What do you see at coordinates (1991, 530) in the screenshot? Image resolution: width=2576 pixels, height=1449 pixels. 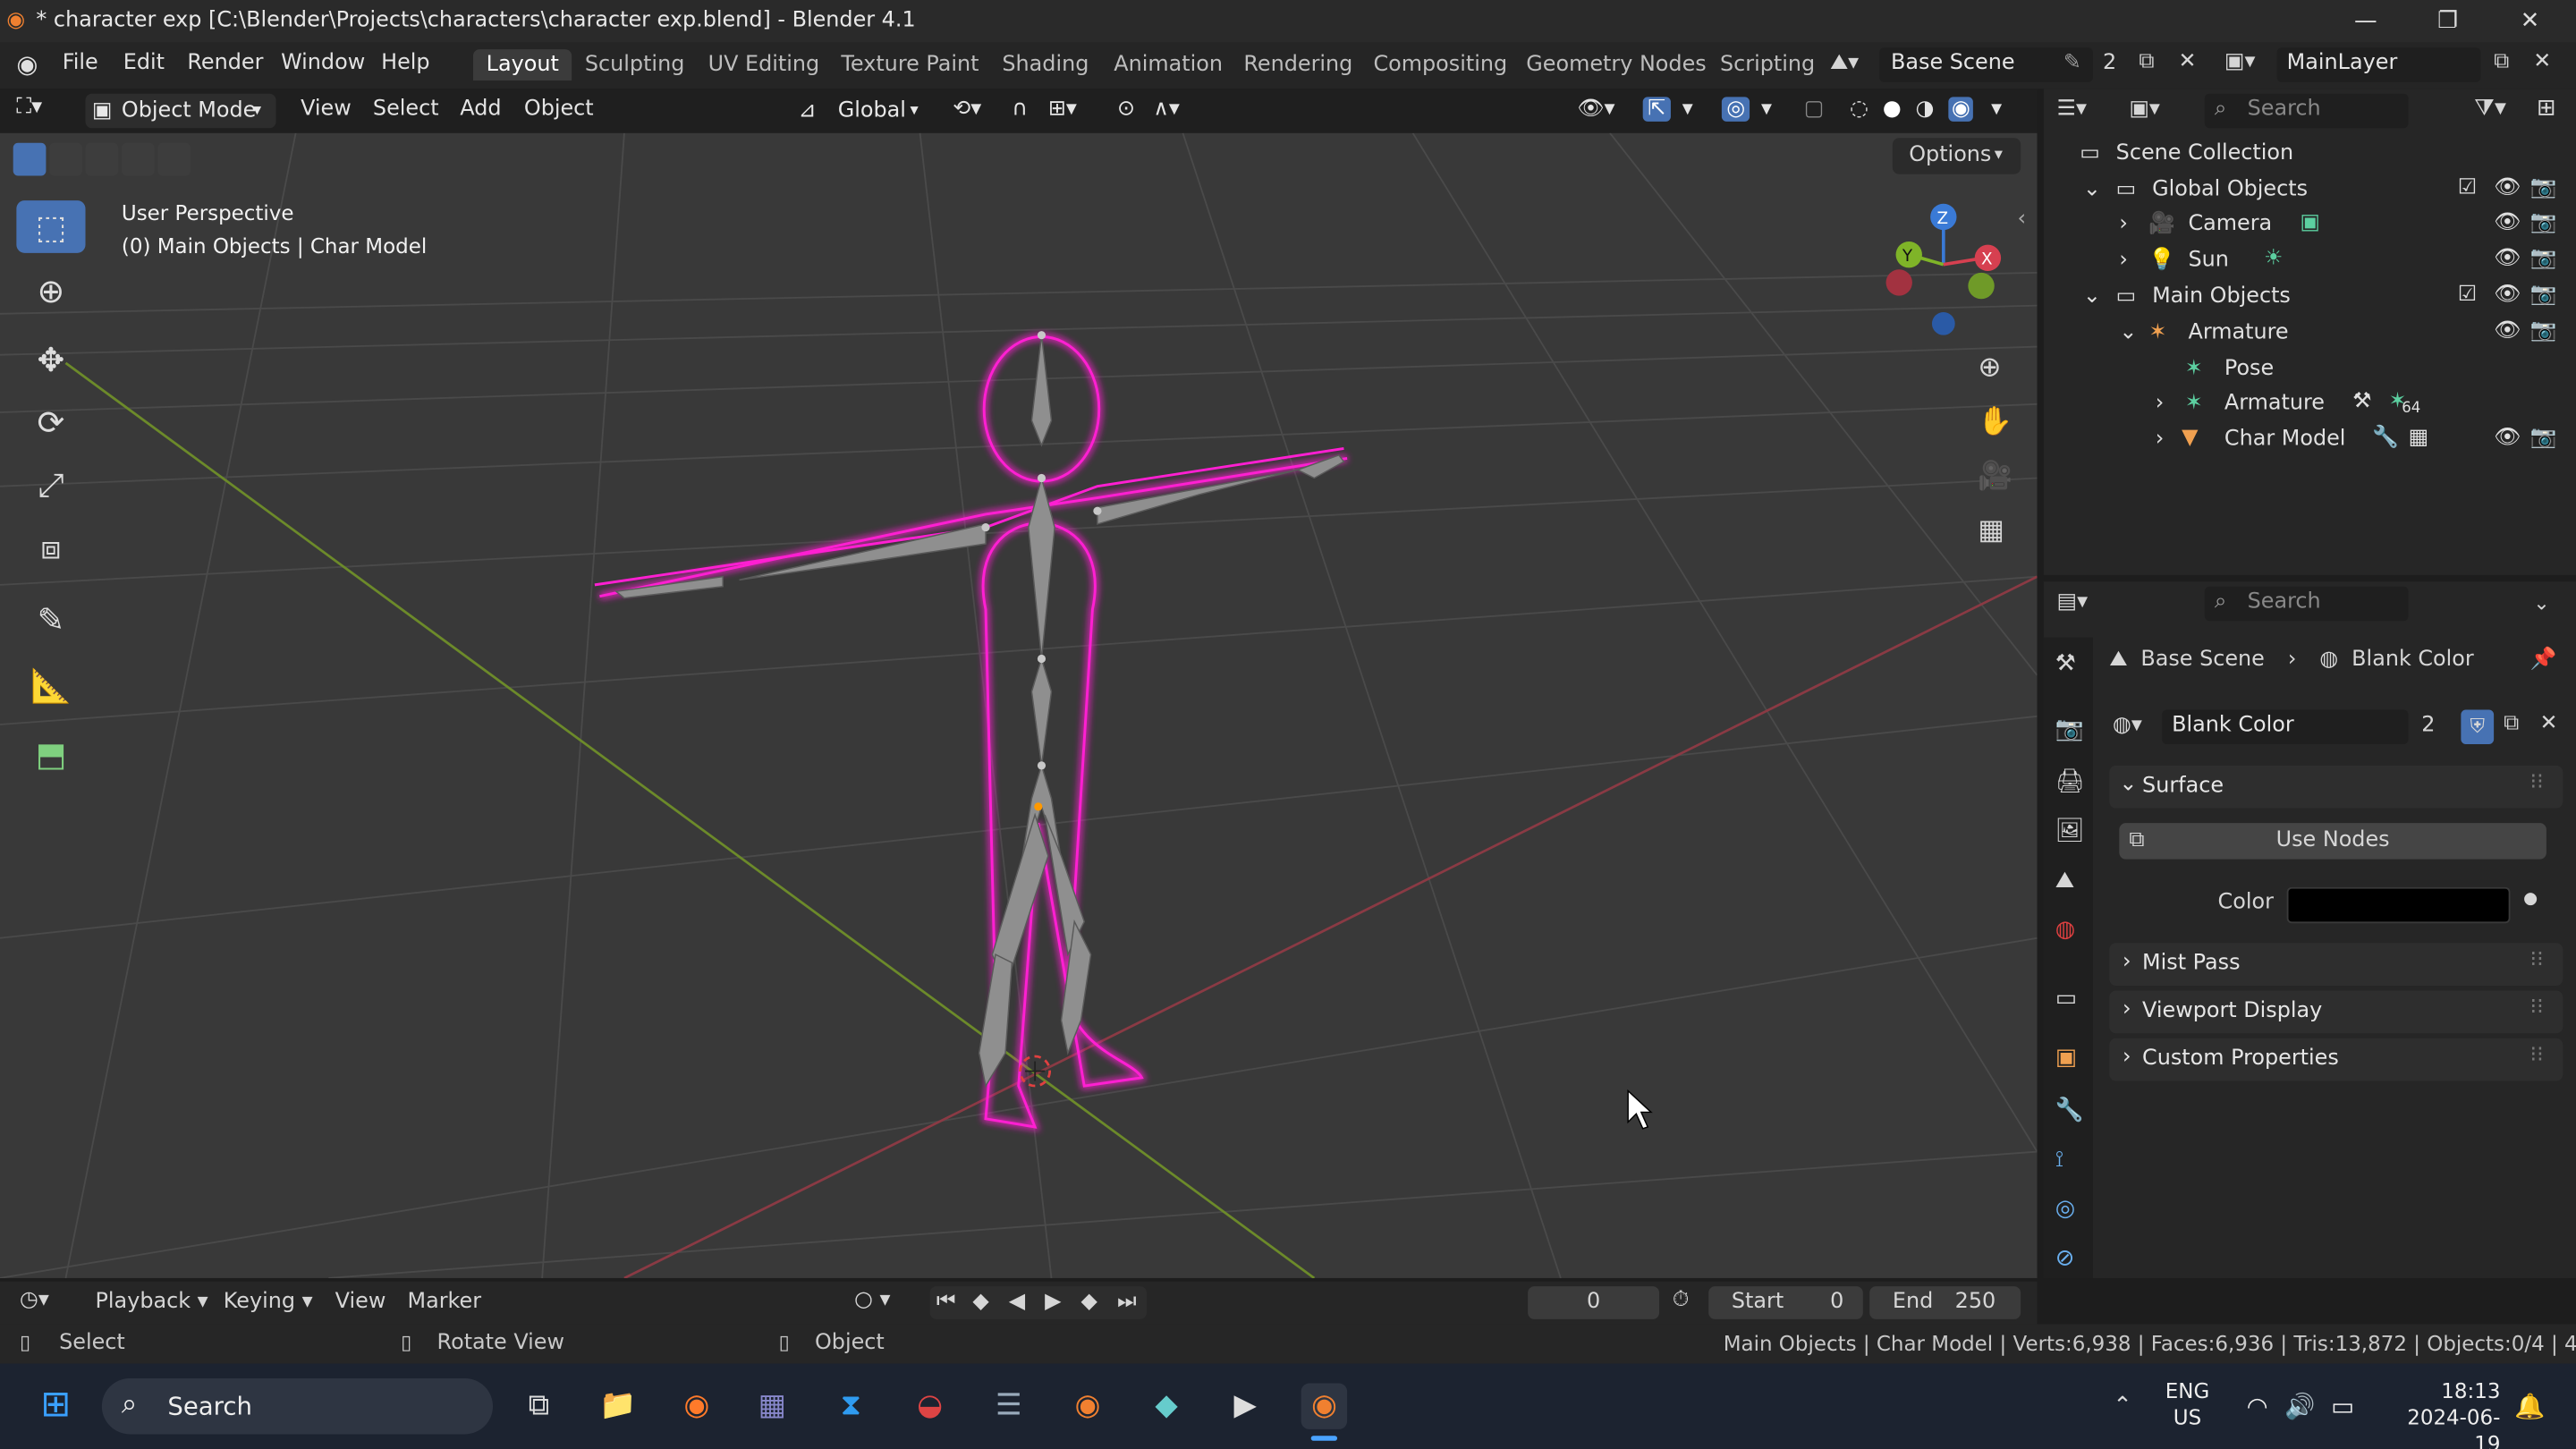 I see `ortho-grid-icon: ▦` at bounding box center [1991, 530].